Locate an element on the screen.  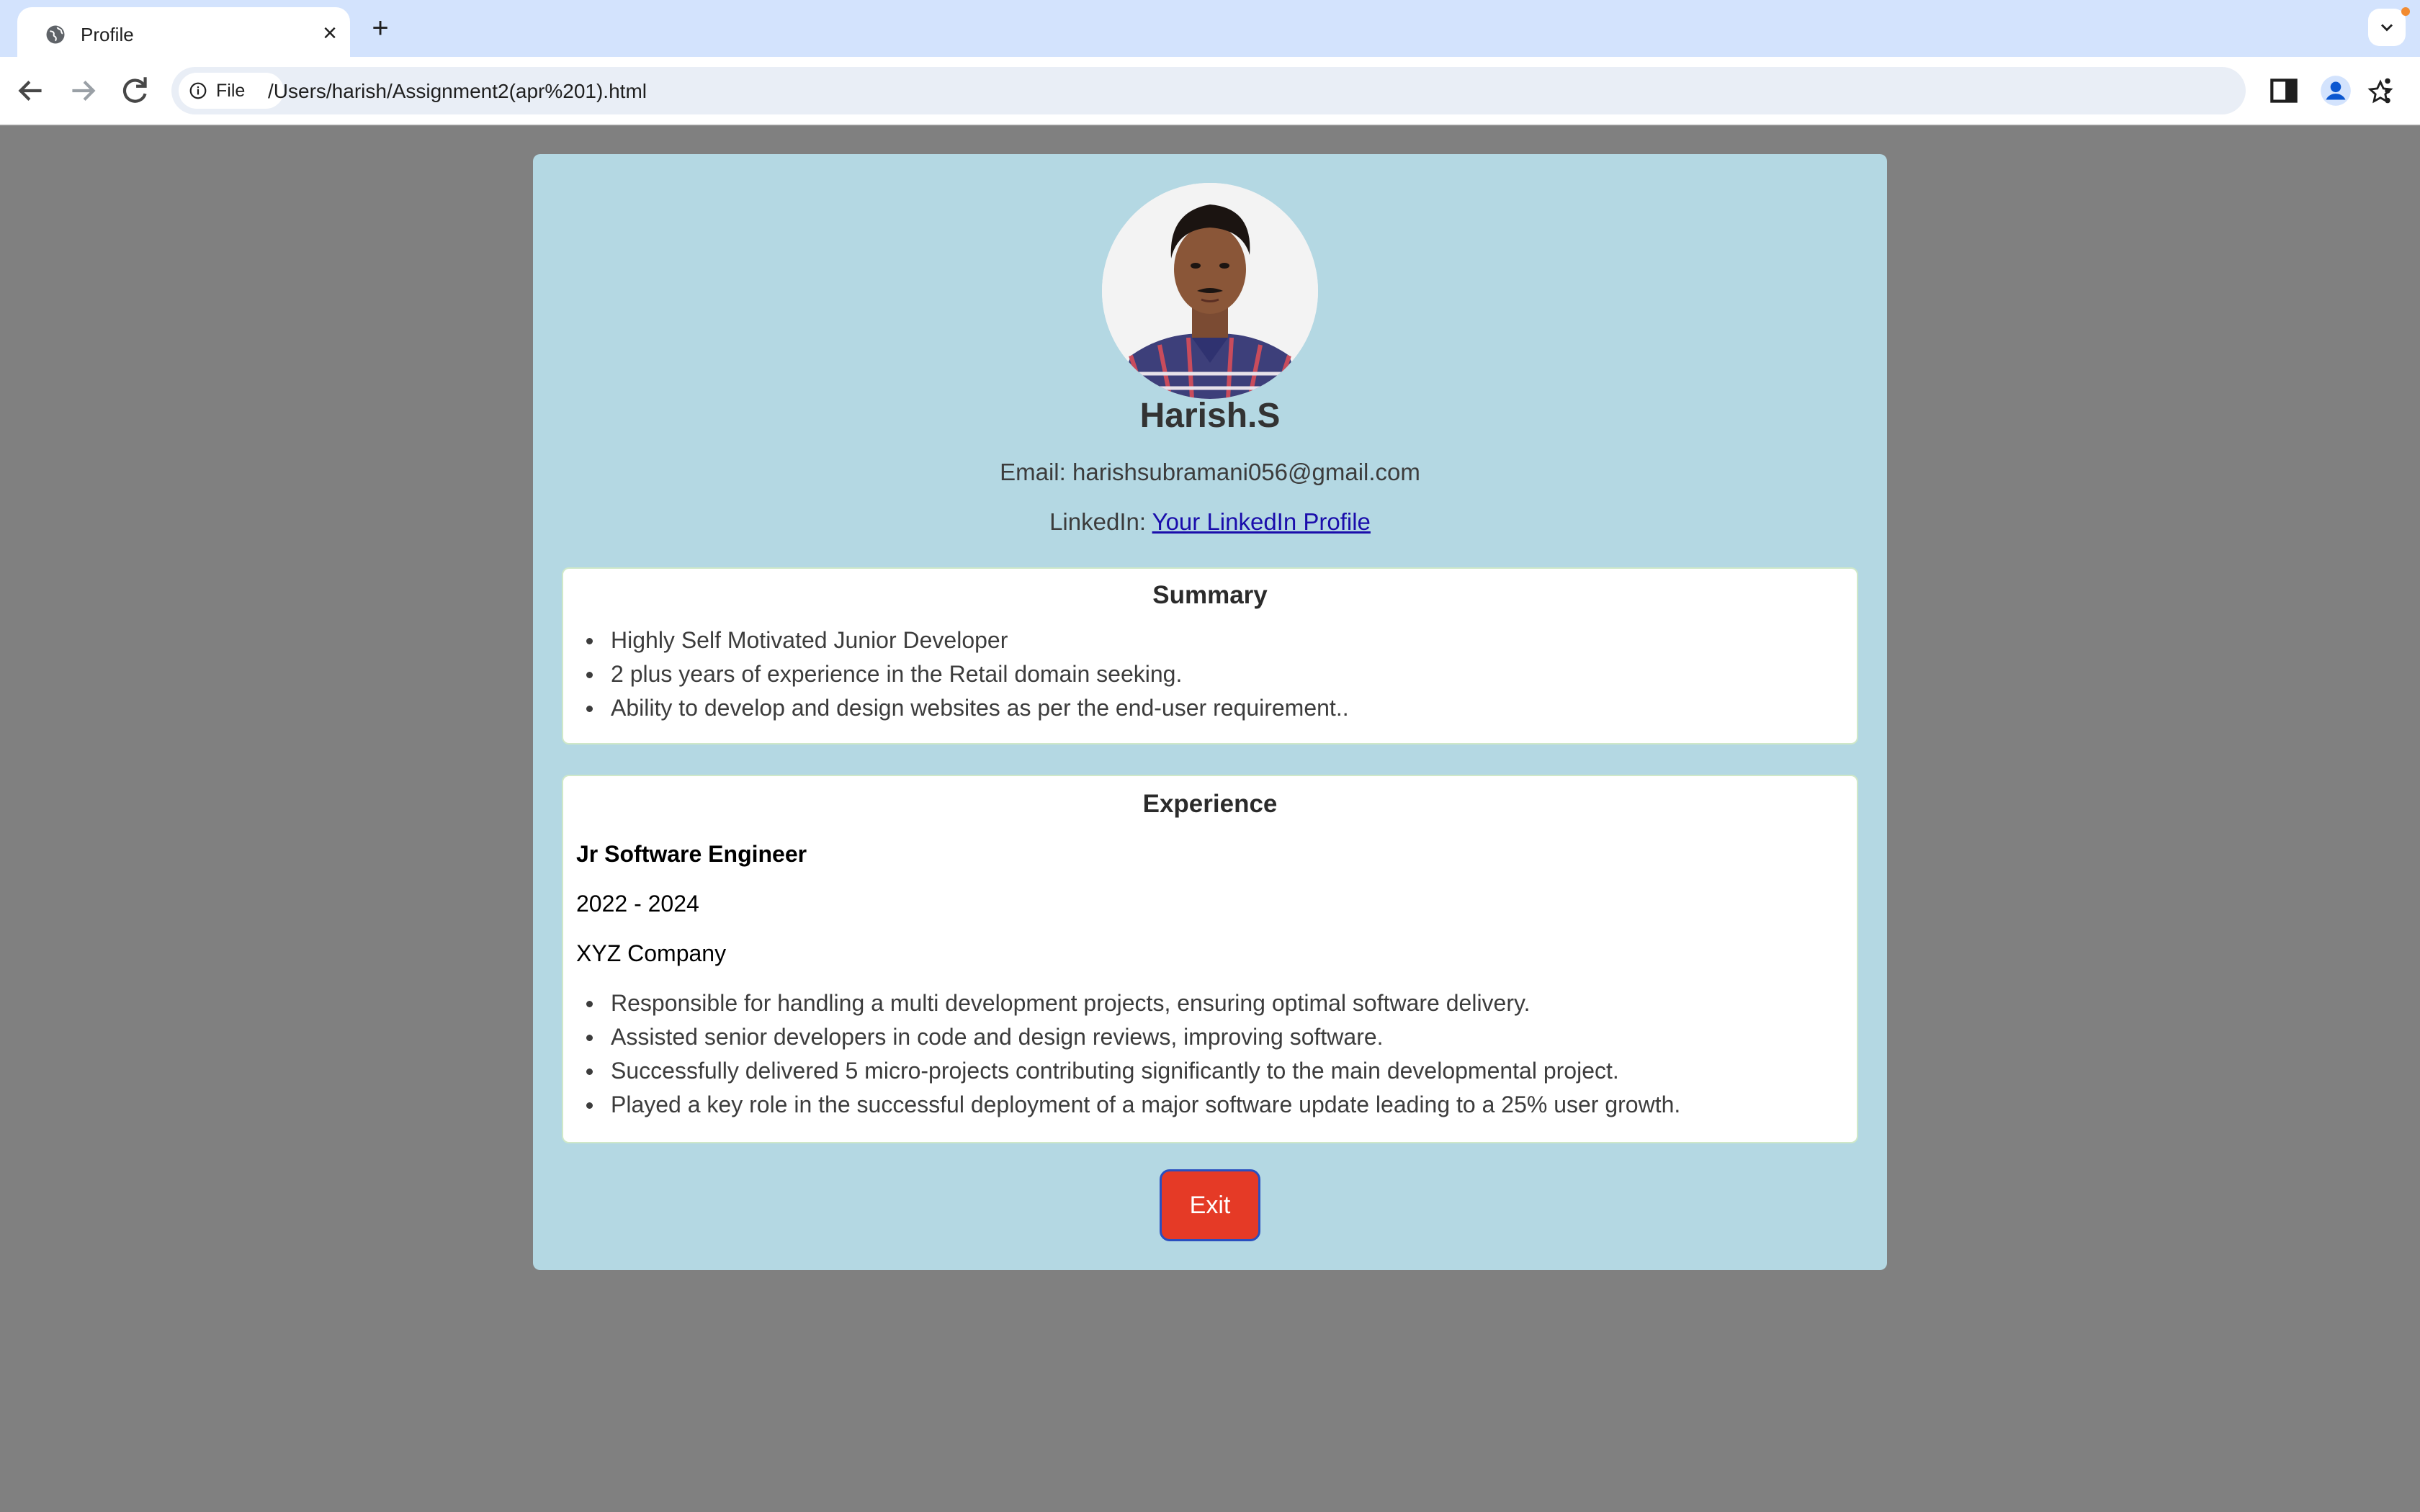
job-years: 2022 - 2024 is located at coordinates (637, 904).